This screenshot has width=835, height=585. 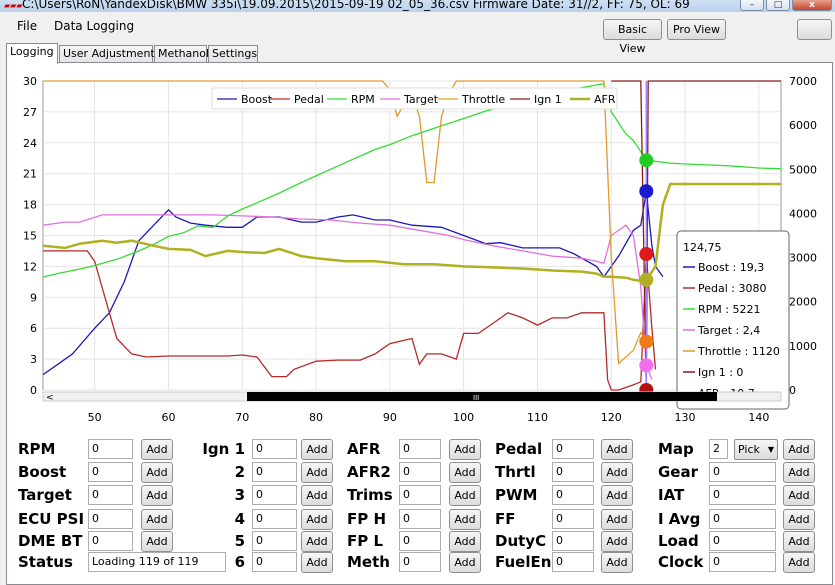 I want to click on field-input-3: 0, so click(x=274, y=495).